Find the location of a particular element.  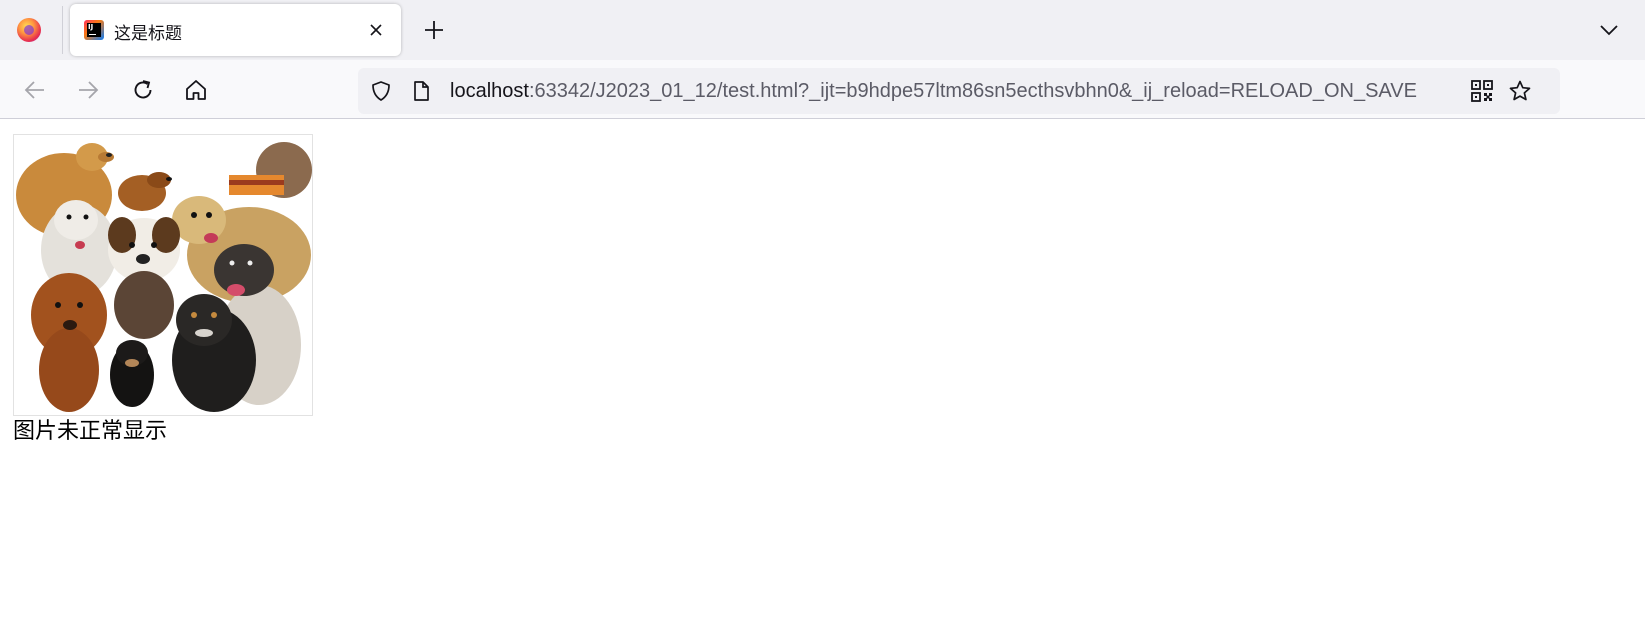

dogs-picture is located at coordinates (163, 275).